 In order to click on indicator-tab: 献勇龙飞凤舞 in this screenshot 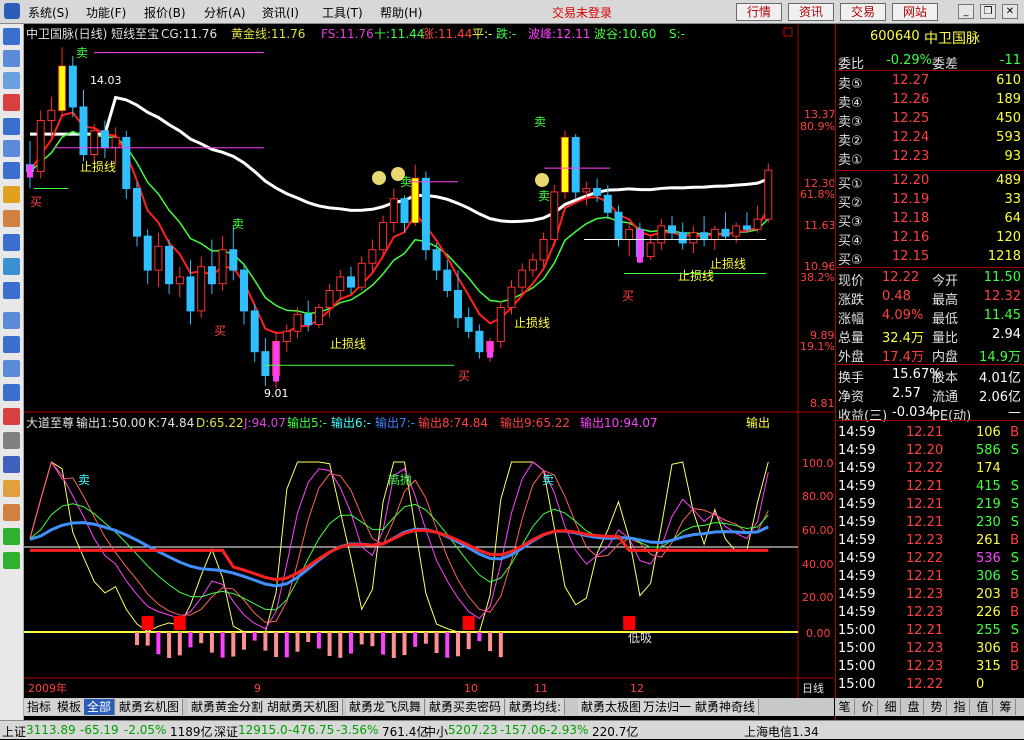, I will do `click(386, 707)`.